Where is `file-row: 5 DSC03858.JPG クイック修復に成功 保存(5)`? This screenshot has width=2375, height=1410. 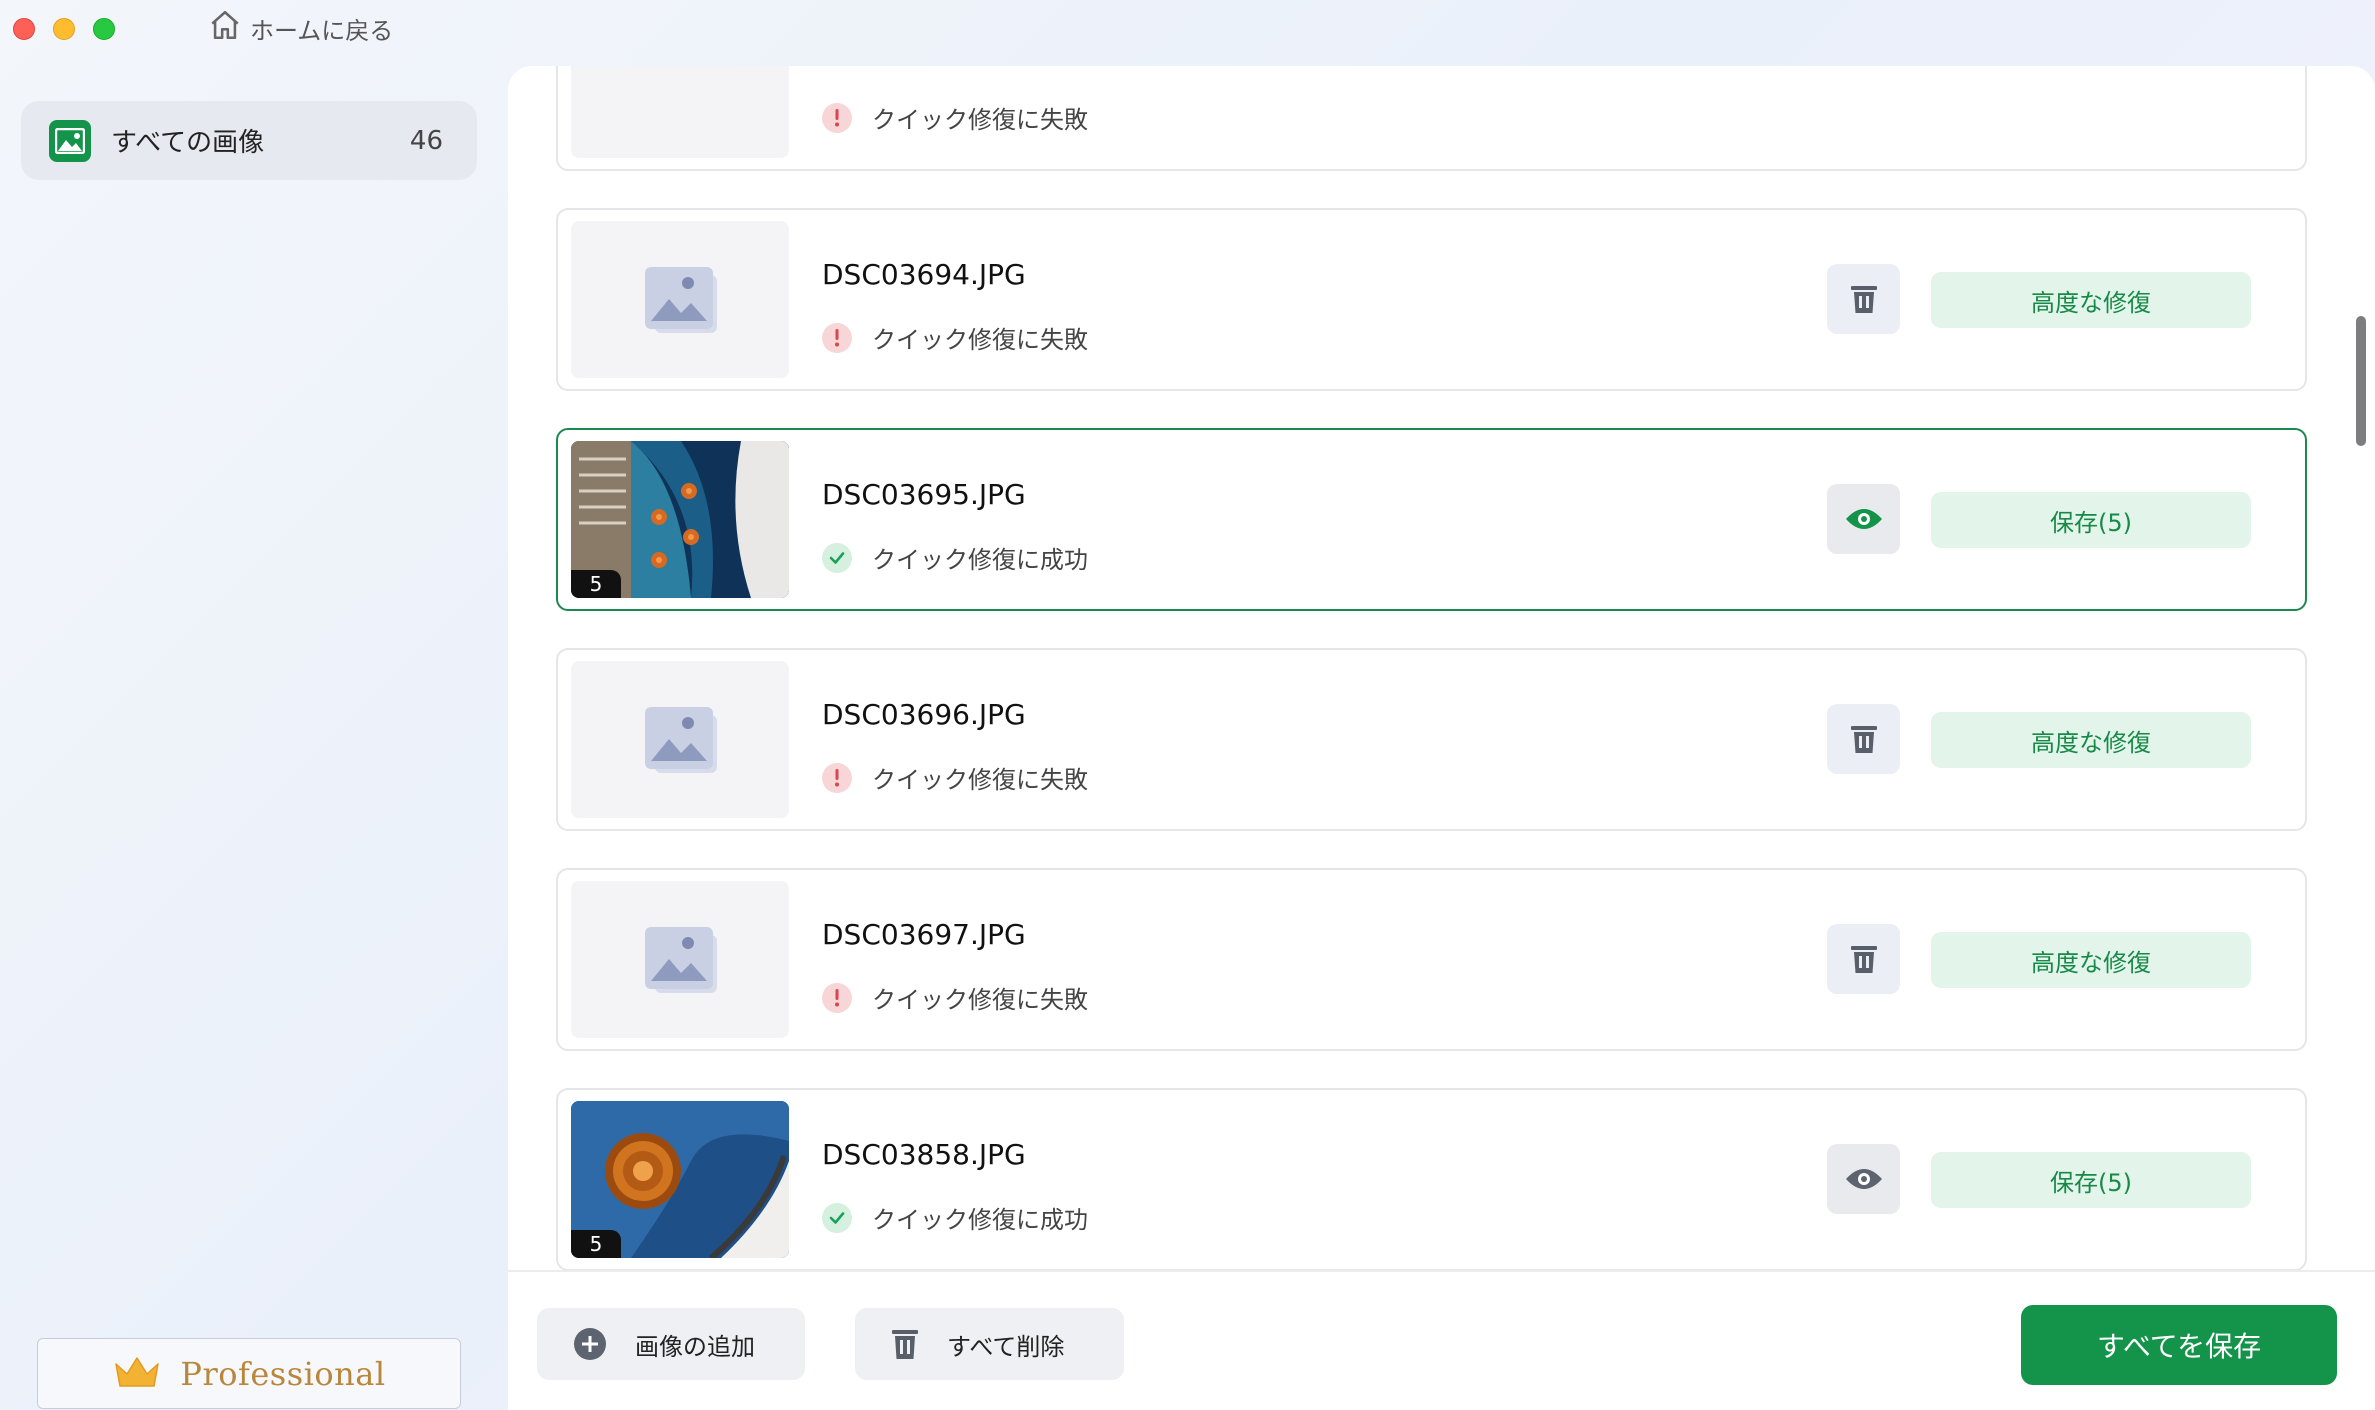
file-row: 5 DSC03858.JPG クイック修復に成功 保存(5) is located at coordinates (1431, 1179).